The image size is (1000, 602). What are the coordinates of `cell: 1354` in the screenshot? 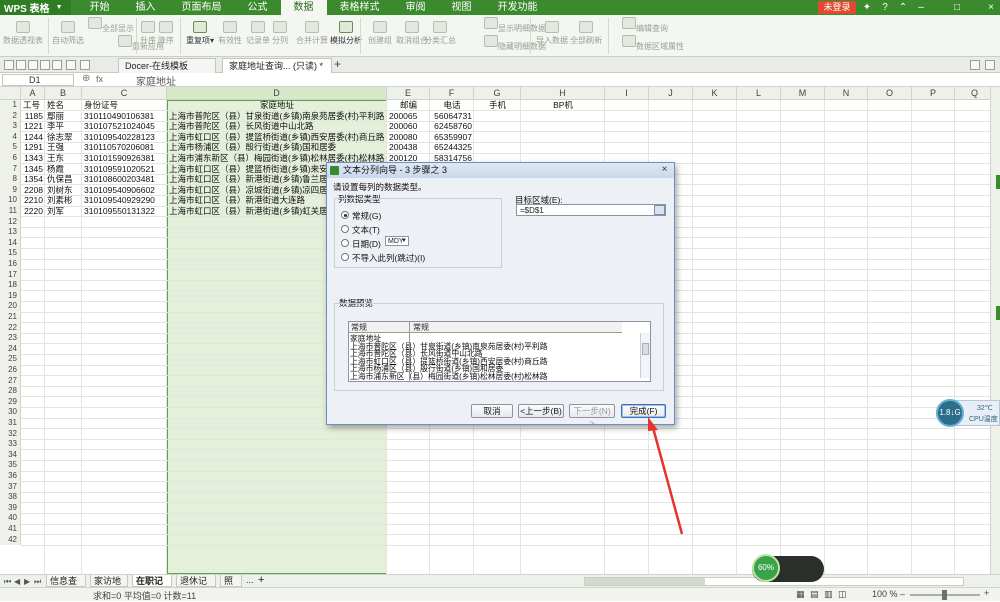 It's located at (33, 179).